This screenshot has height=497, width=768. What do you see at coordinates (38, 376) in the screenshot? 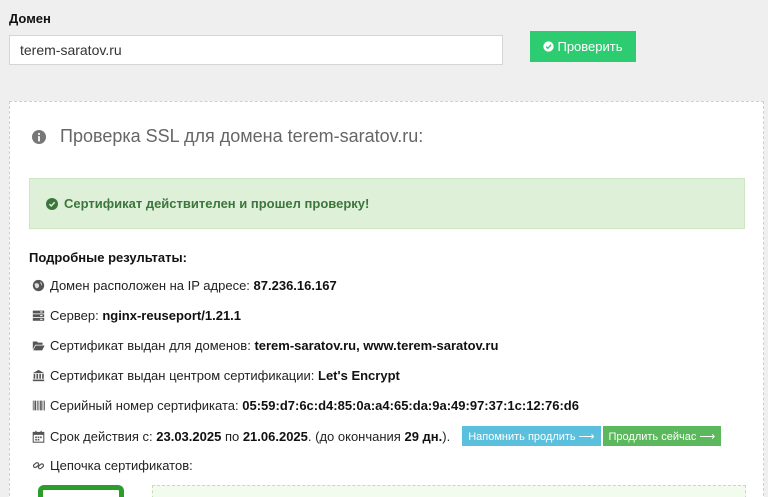
I see `bank-icon` at bounding box center [38, 376].